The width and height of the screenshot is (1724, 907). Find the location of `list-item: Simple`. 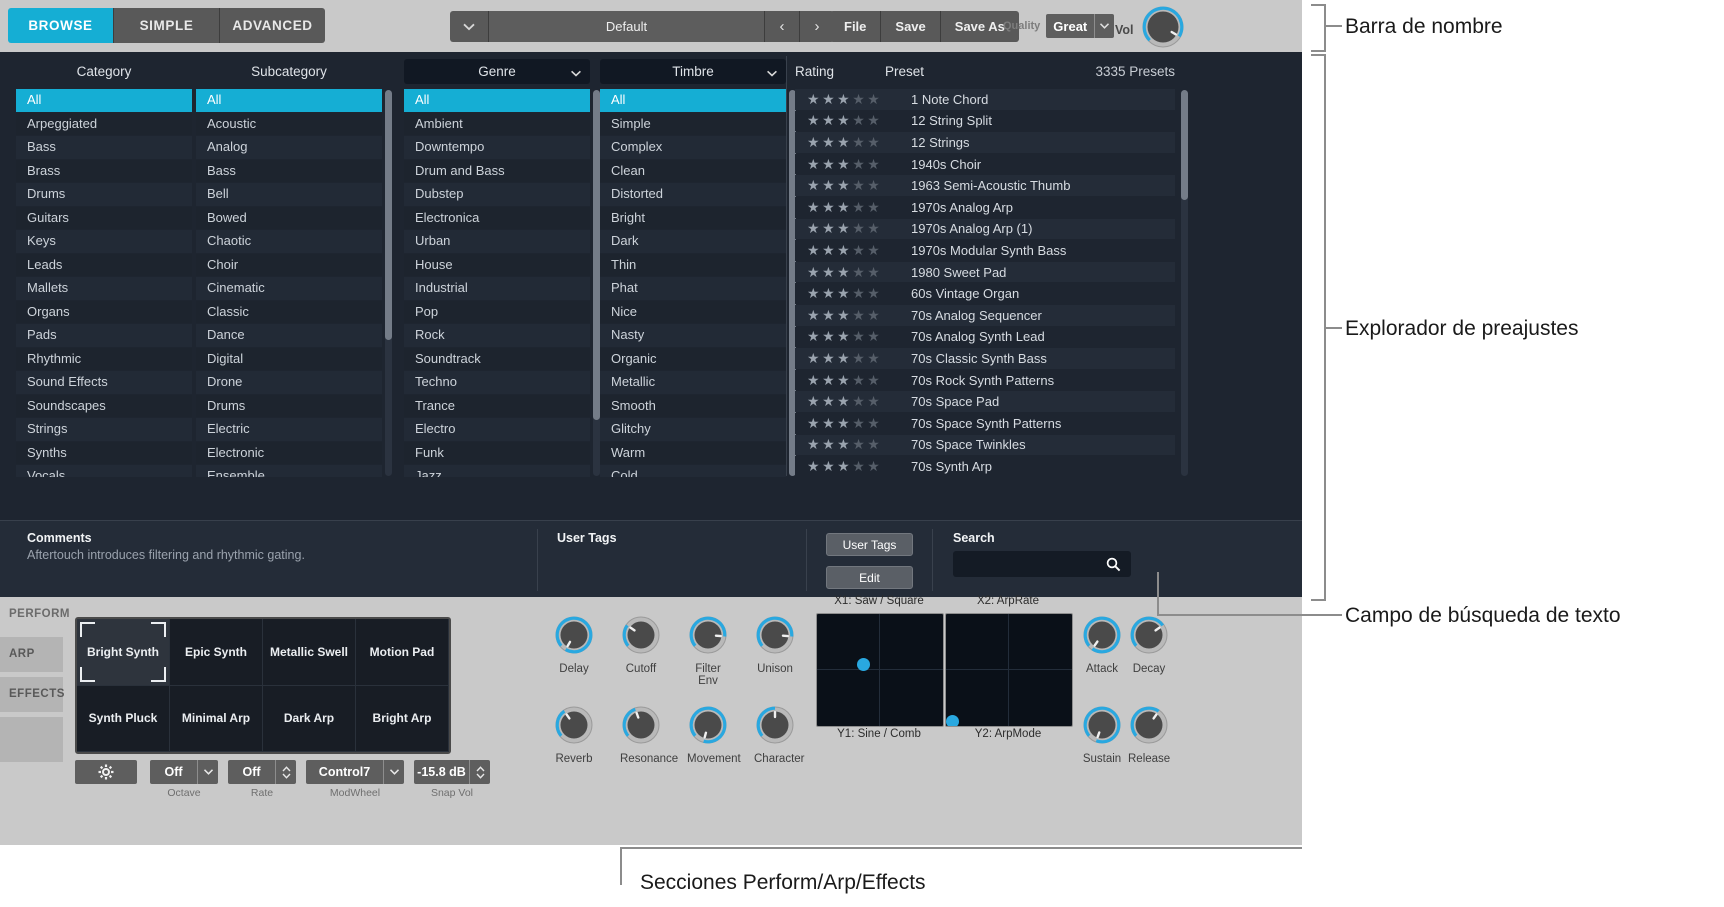

list-item: Simple is located at coordinates (693, 123).